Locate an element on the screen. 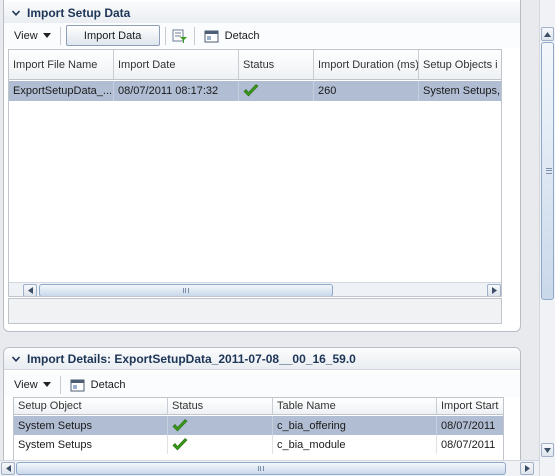 This screenshot has width=555, height=476. page-horizontal-scrollbar is located at coordinates (269, 468).